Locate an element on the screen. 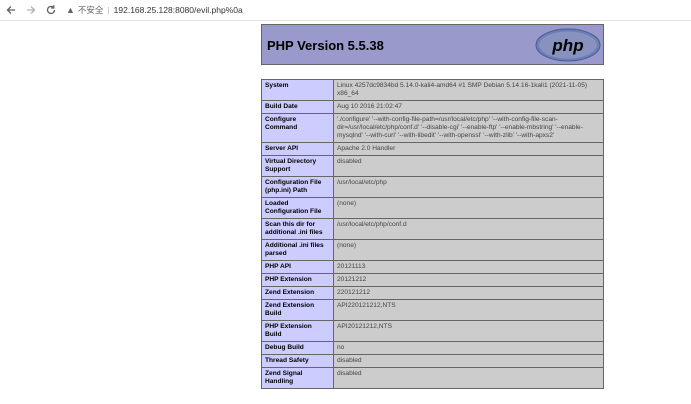 This screenshot has width=691, height=404. row-label: Additional .ini files parsed is located at coordinates (297, 250).